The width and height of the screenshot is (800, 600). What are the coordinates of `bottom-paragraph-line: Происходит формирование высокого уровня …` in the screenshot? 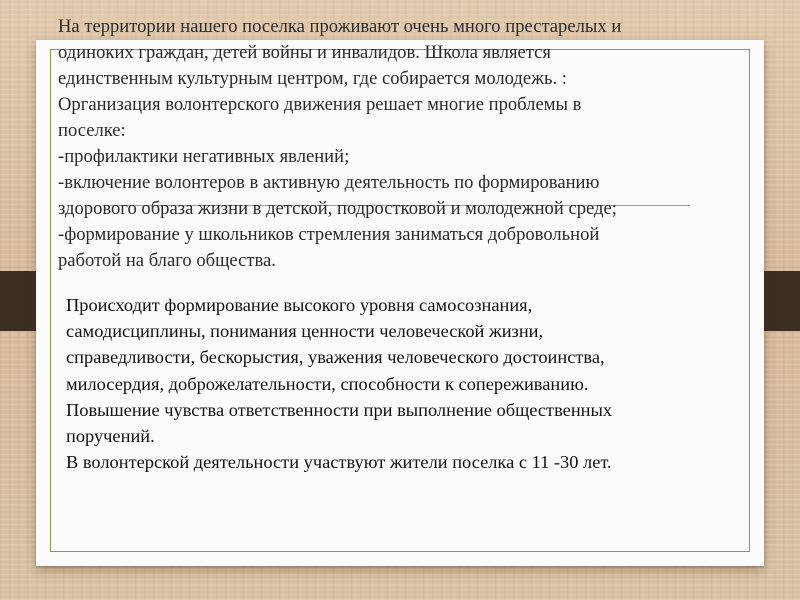 It's located at (299, 305).